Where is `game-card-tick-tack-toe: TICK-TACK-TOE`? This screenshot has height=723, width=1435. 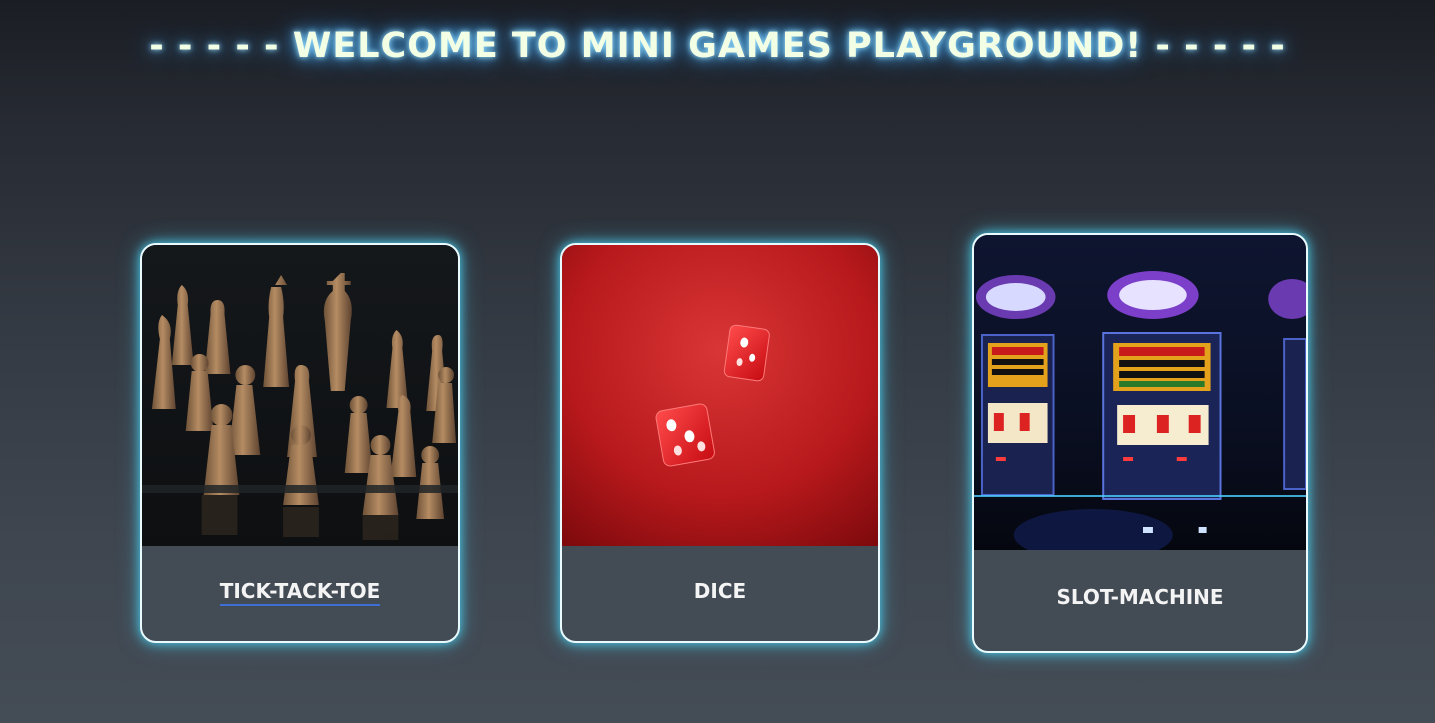
game-card-tick-tack-toe: TICK-TACK-TOE is located at coordinates (300, 443).